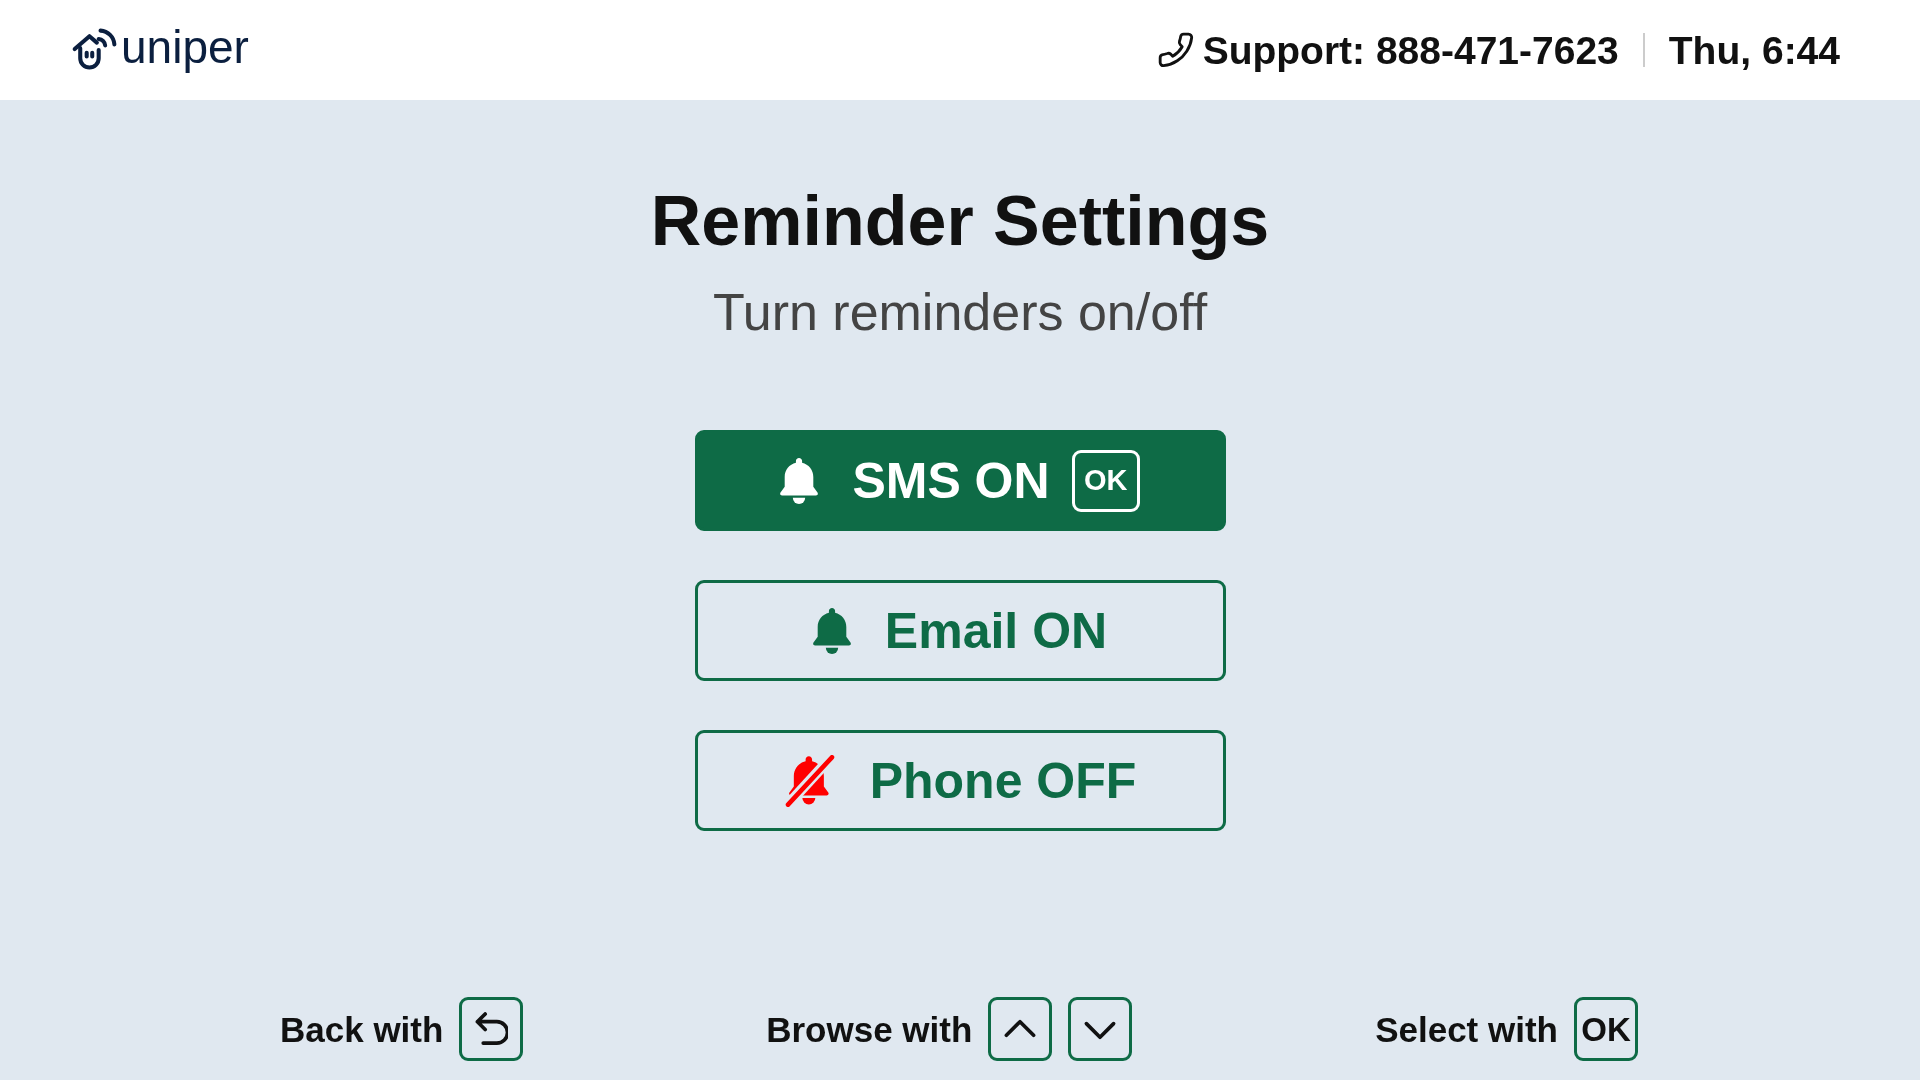  What do you see at coordinates (1754, 50) in the screenshot?
I see `date-time-text: Thu, 6:44` at bounding box center [1754, 50].